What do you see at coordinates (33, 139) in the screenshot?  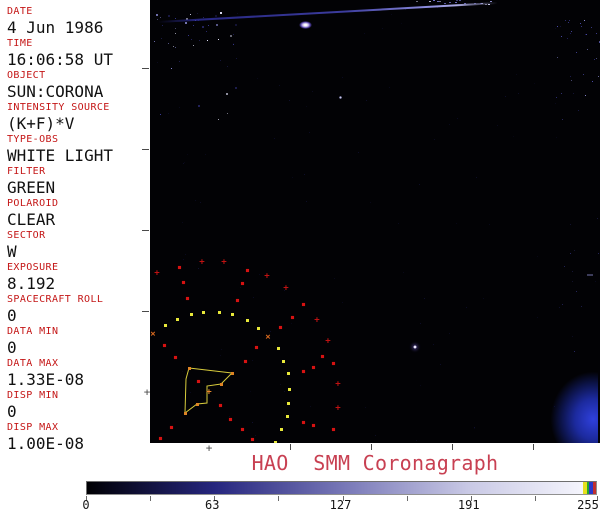 I see `metadata-label: TYPE-OBS` at bounding box center [33, 139].